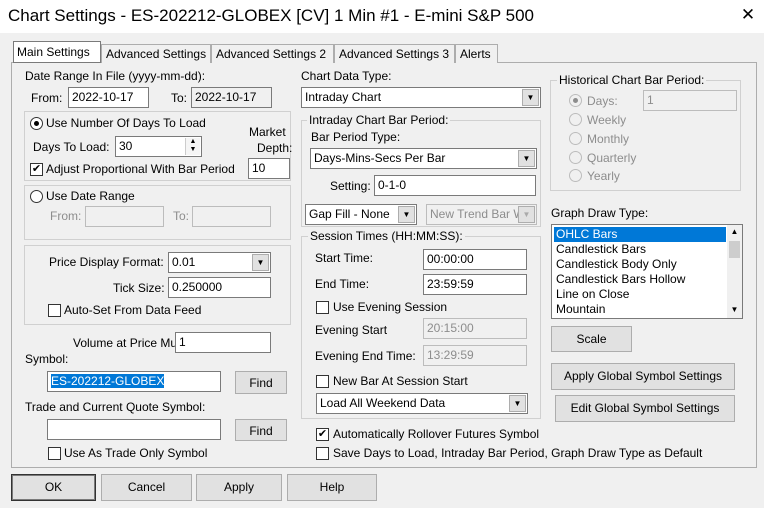 The image size is (764, 508). I want to click on market-depth-label: Market, so click(267, 132).